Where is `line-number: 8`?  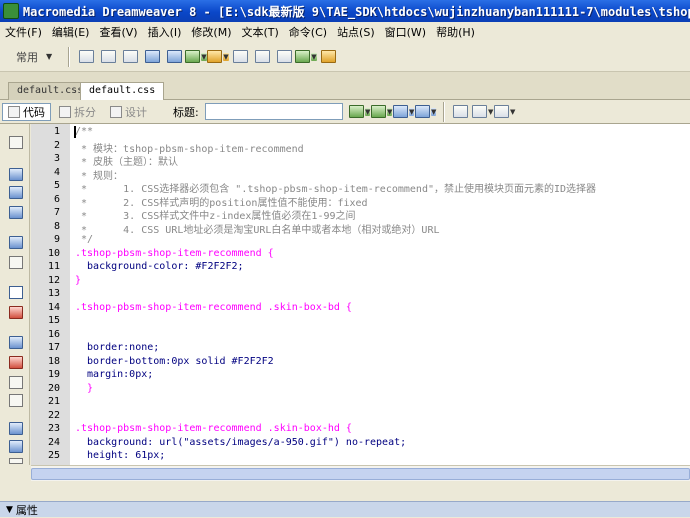 line-number: 8 is located at coordinates (56, 226).